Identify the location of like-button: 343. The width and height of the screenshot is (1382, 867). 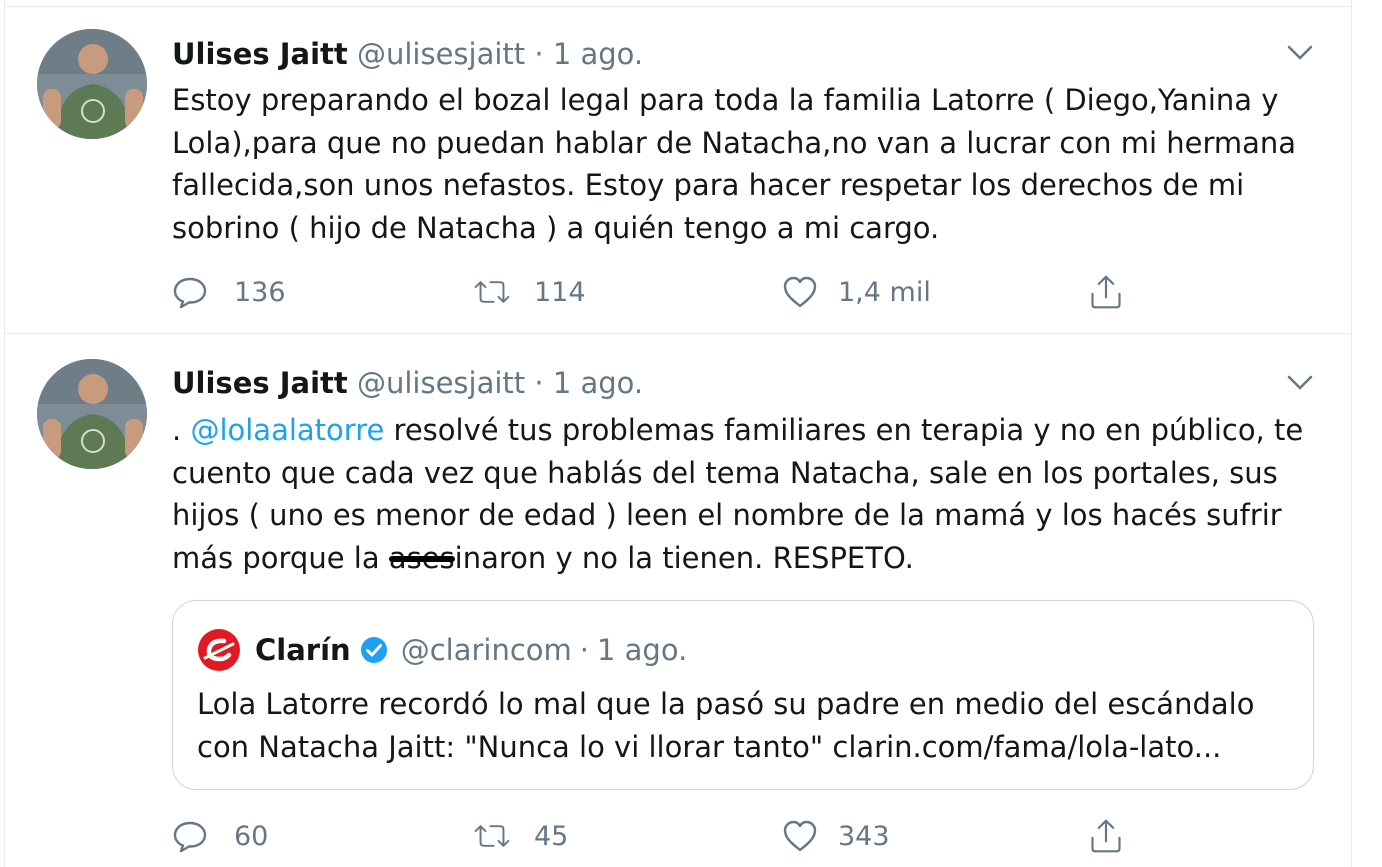
(836, 836).